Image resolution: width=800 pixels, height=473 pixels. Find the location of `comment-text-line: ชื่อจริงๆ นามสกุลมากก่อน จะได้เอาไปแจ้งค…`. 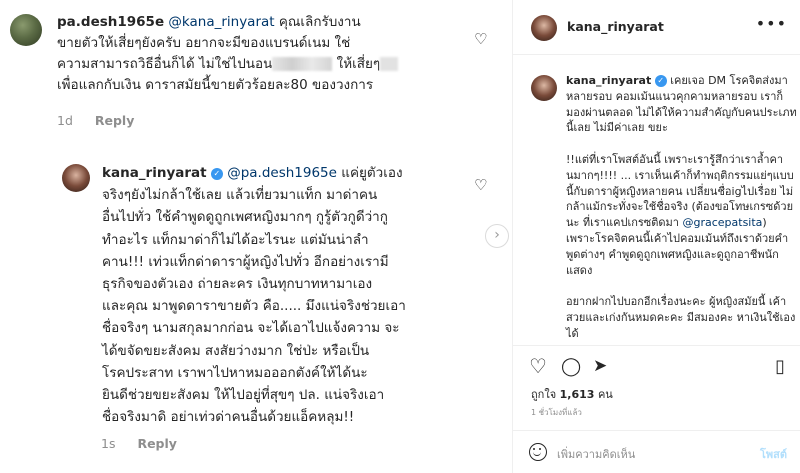

comment-text-line: ชื่อจริงๆ นามสกุลมากก่อน จะได้เอาไปแจ้งค… is located at coordinates (251, 328).